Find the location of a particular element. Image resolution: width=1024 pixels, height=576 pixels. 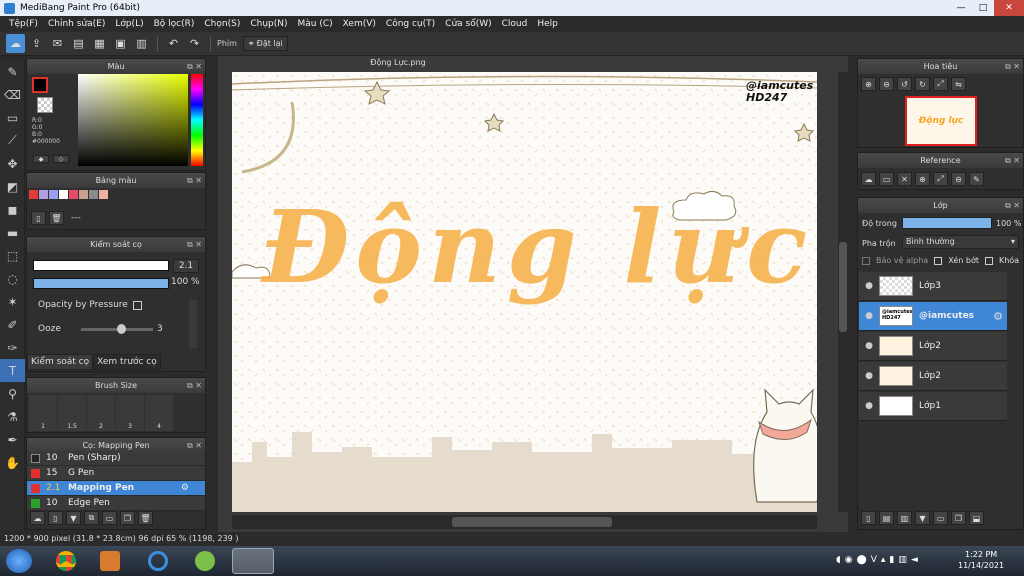

tray-icon: ⬤ is located at coordinates (862, 560).